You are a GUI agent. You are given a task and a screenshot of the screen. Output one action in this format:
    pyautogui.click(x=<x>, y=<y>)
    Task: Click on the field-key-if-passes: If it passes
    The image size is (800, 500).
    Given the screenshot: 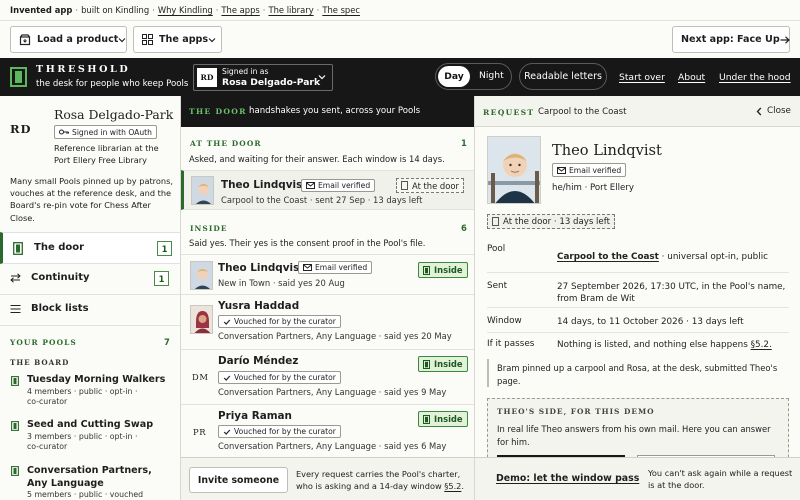 What is the action you would take?
    pyautogui.click(x=511, y=344)
    